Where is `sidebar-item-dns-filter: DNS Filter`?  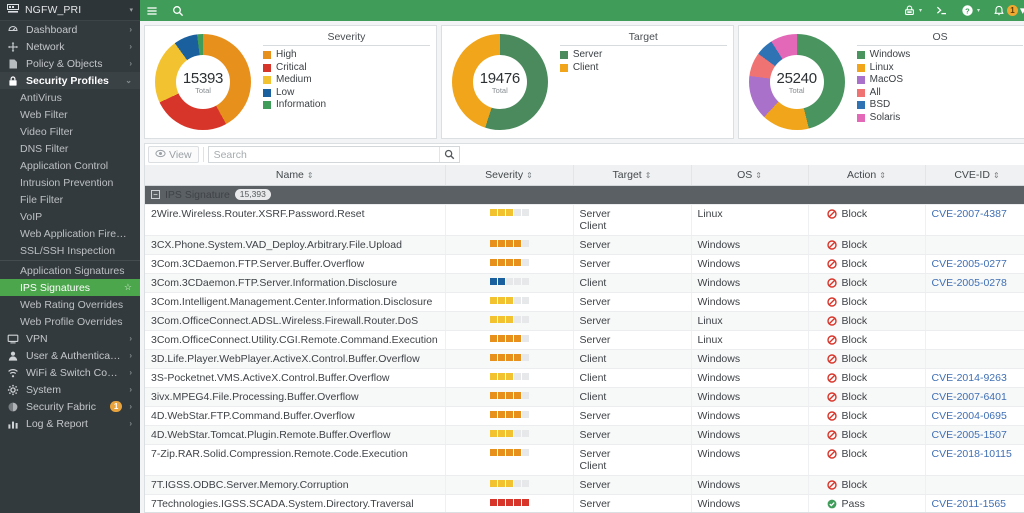
sidebar-item-dns-filter: DNS Filter is located at coordinates (70, 148).